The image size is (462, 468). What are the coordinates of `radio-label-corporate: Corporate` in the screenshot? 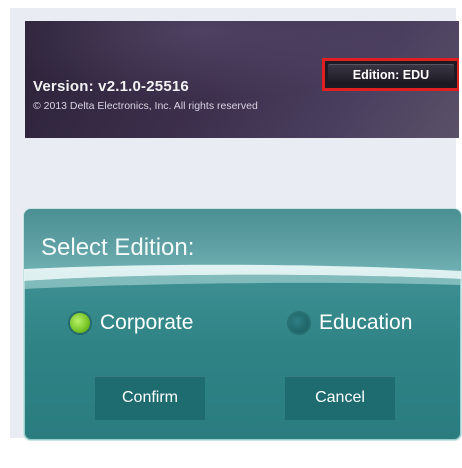 It's located at (147, 322).